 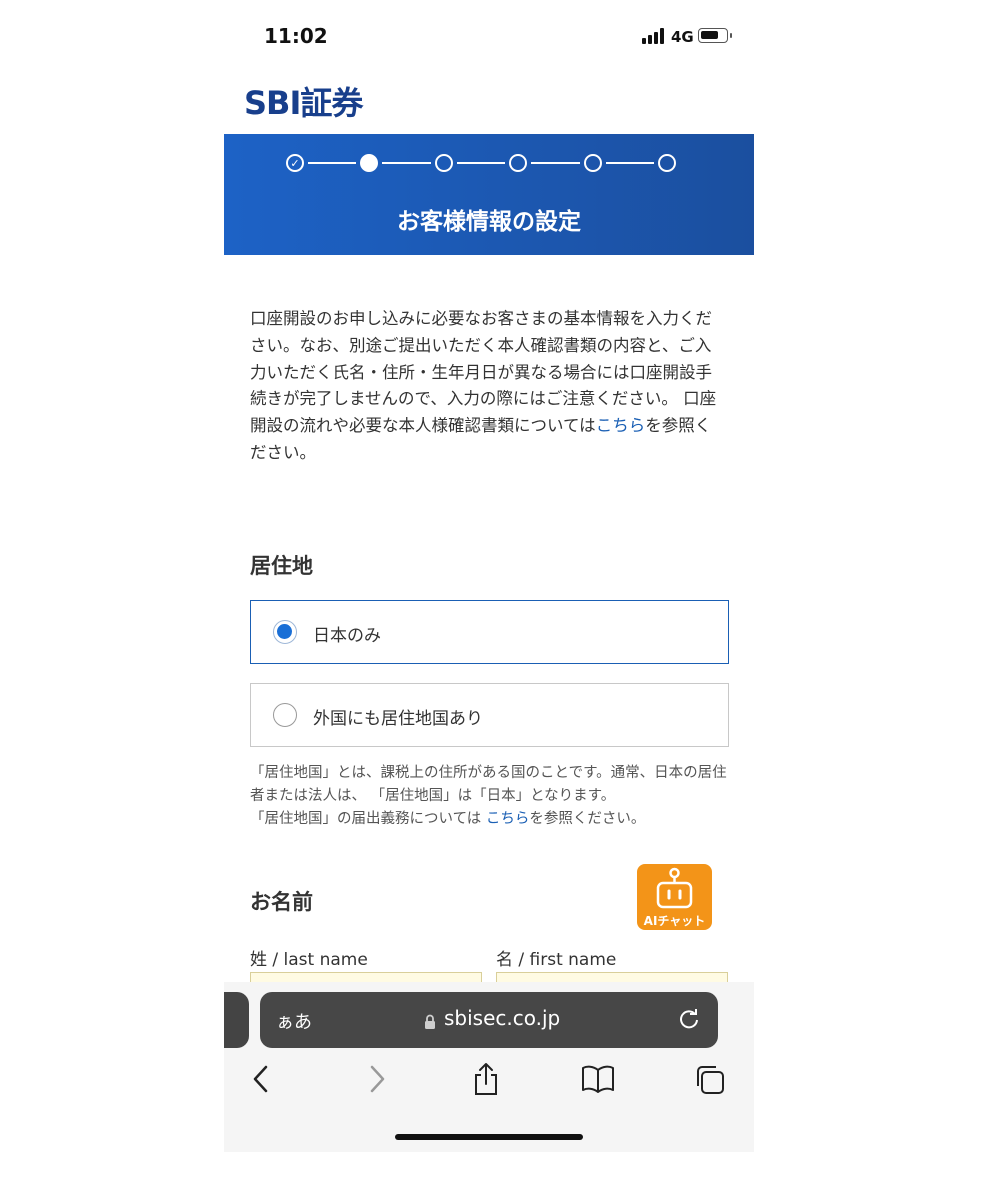 I want to click on name-heading: お名前, so click(x=281, y=902).